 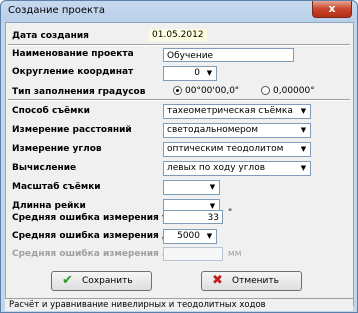 I want to click on title-bar: Создание проекта x, so click(x=179, y=11).